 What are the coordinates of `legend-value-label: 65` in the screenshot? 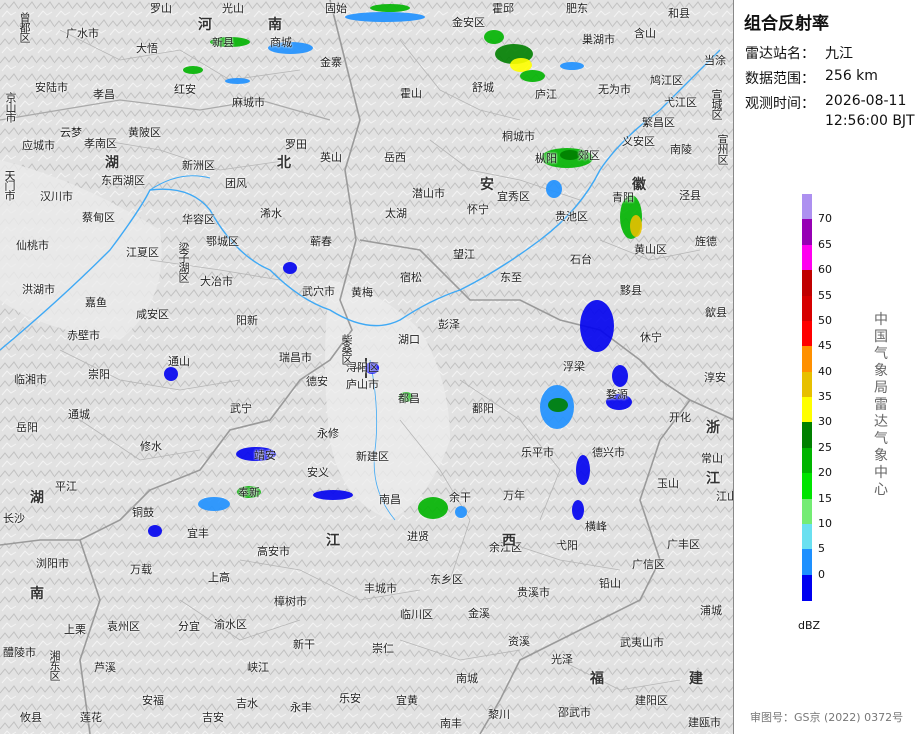 It's located at (825, 244).